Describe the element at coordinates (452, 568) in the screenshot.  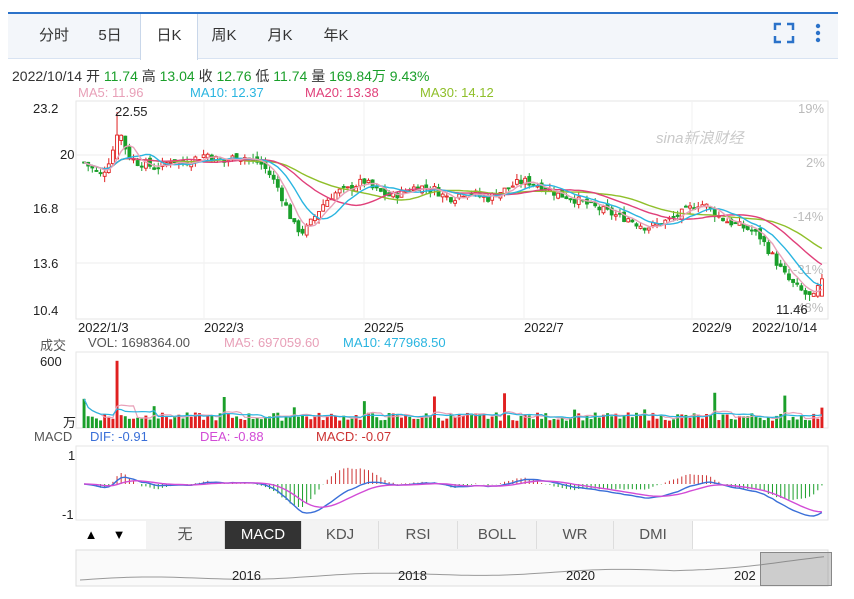
I see `navigator-frame` at that location.